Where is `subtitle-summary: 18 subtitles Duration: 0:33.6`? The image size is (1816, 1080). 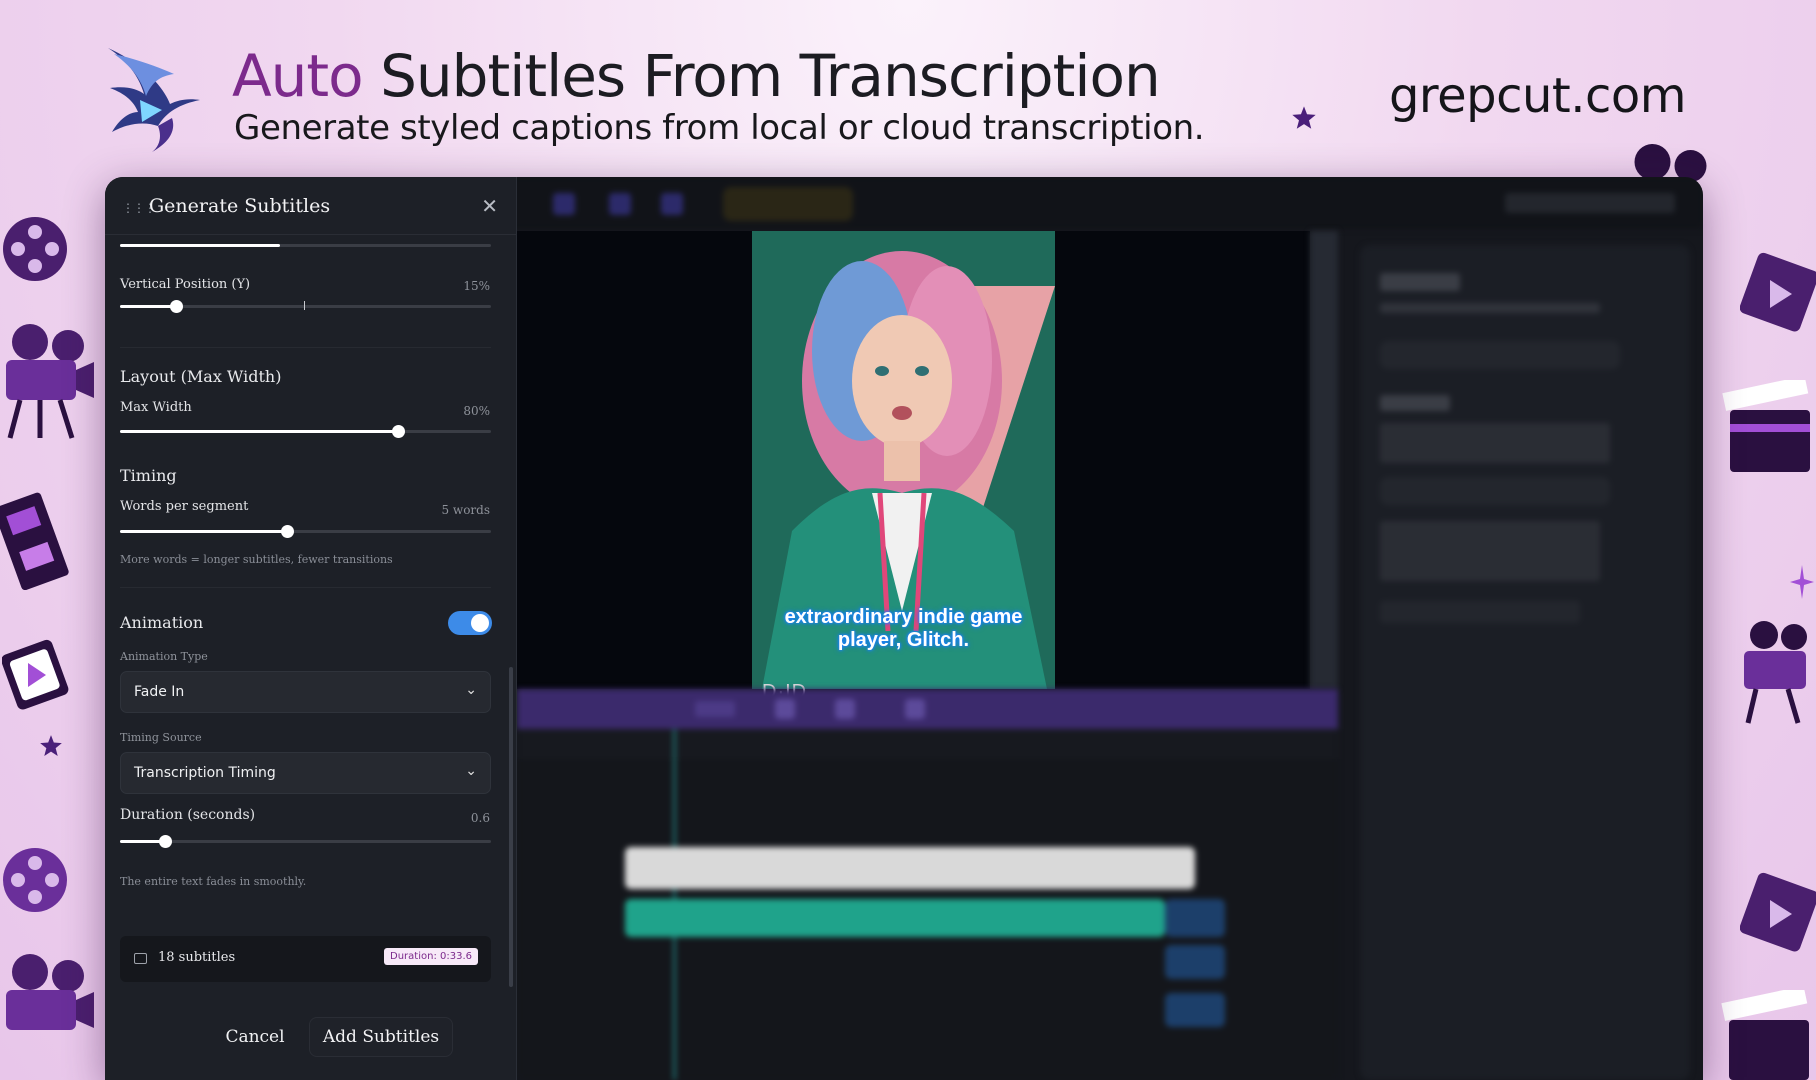 subtitle-summary: 18 subtitles Duration: 0:33.6 is located at coordinates (305, 959).